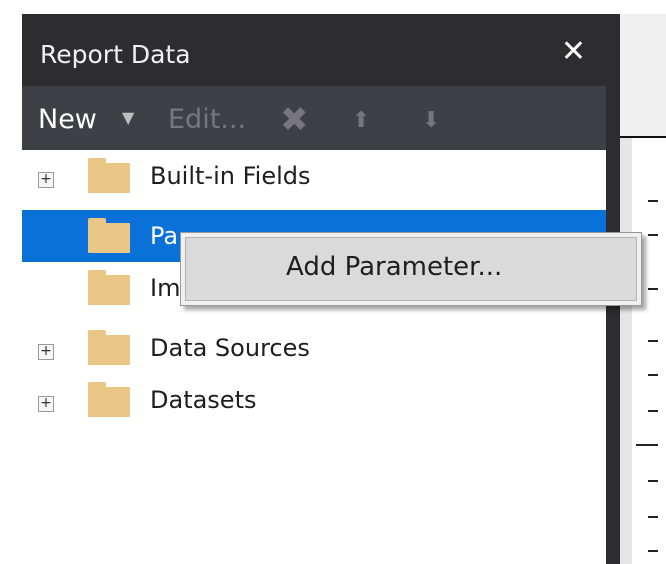 The width and height of the screenshot is (666, 564). Describe the element at coordinates (643, 351) in the screenshot. I see `design-canvas` at that location.